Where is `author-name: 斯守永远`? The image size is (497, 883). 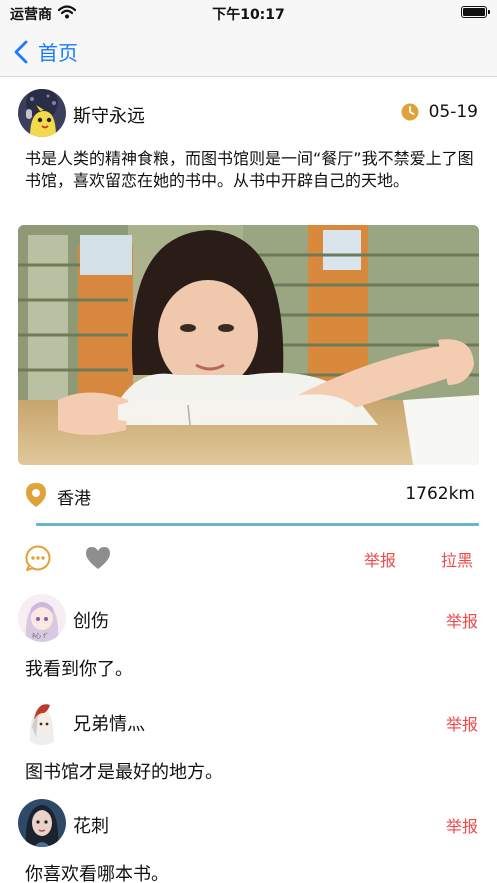
author-name: 斯守永远 is located at coordinates (109, 115).